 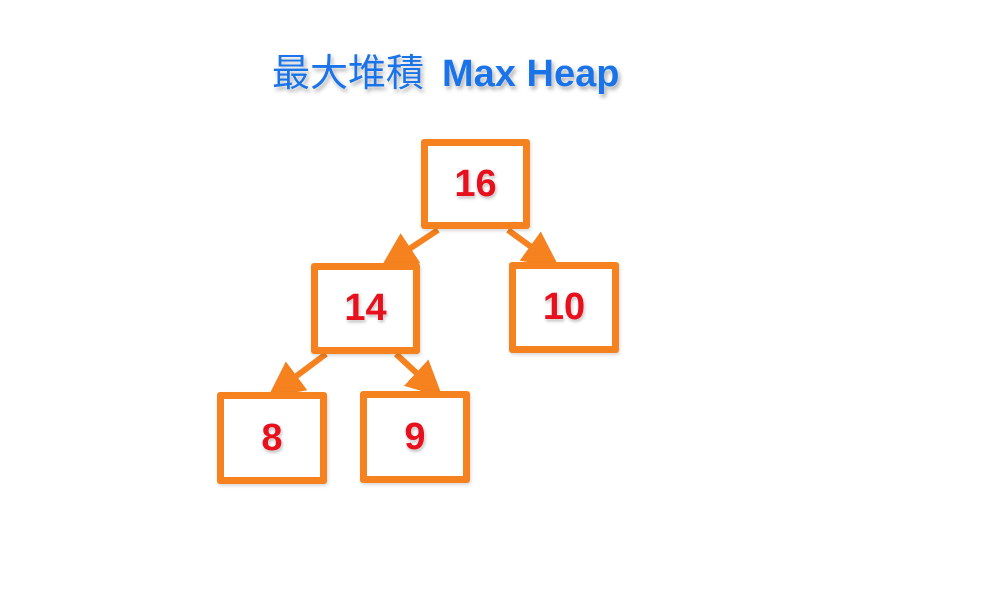 I want to click on node-root: 16, so click(x=475, y=184).